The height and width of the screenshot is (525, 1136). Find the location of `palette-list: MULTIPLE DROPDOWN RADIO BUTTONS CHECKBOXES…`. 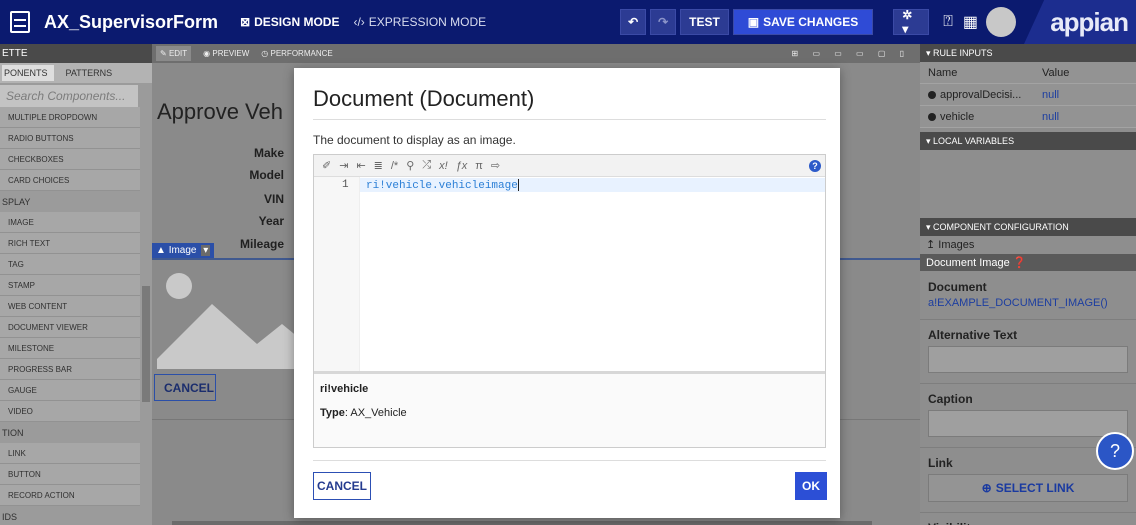

palette-list: MULTIPLE DROPDOWN RADIO BUTTONS CHECKBOXES… is located at coordinates (76, 316).